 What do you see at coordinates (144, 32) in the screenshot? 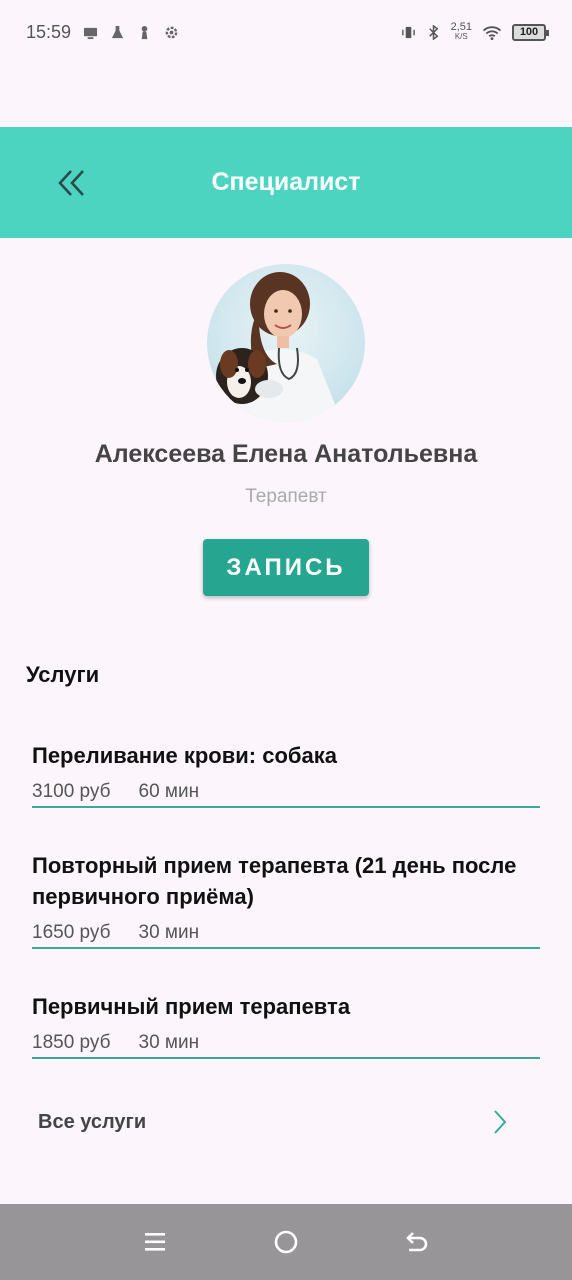
I see `chess-piece-icon` at bounding box center [144, 32].